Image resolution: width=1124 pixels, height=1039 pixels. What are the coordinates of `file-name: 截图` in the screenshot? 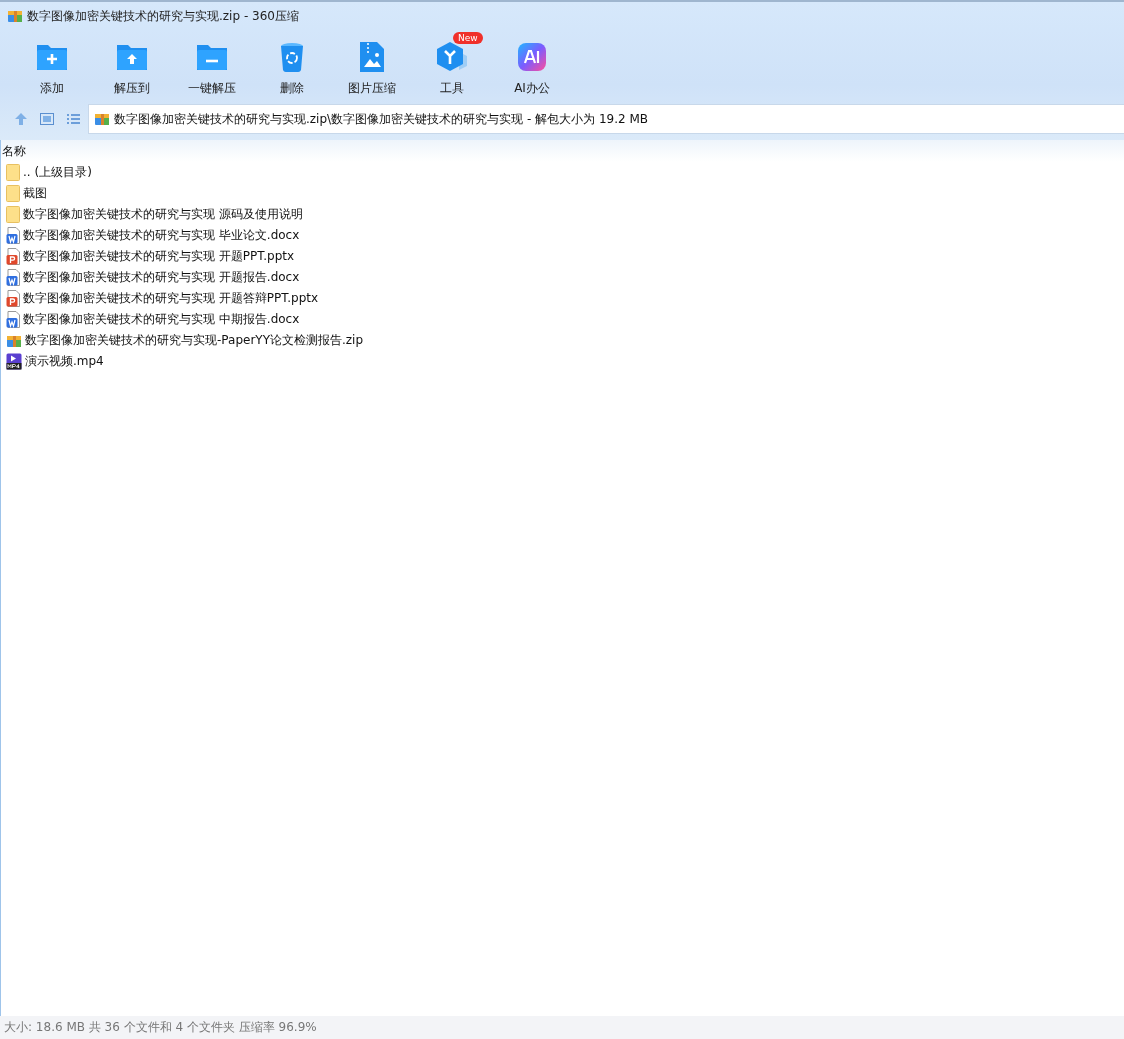 It's located at (35, 193).